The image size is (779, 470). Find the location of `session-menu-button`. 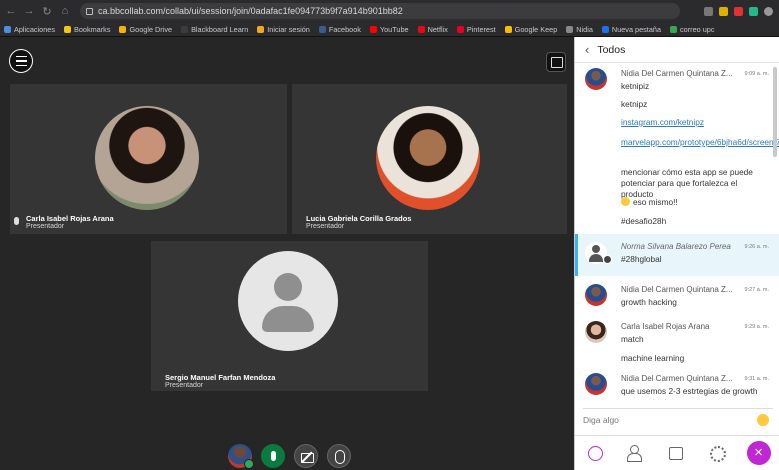

session-menu-button is located at coordinates (21, 61).